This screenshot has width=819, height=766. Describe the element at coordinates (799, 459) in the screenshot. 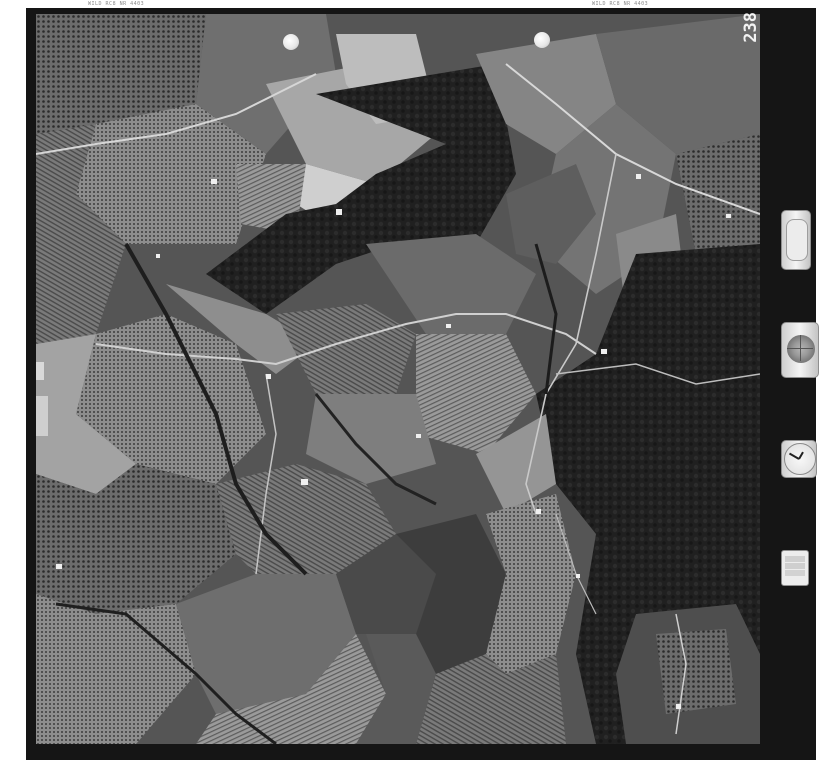

I see `clock-icon` at that location.